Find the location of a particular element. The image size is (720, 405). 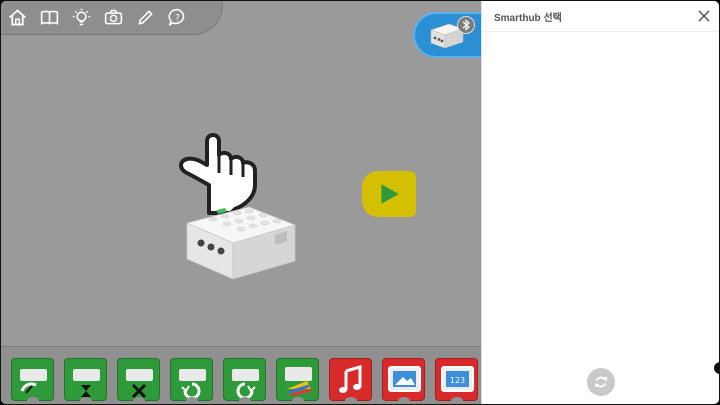

top-toolbar: ? is located at coordinates (112, 18).